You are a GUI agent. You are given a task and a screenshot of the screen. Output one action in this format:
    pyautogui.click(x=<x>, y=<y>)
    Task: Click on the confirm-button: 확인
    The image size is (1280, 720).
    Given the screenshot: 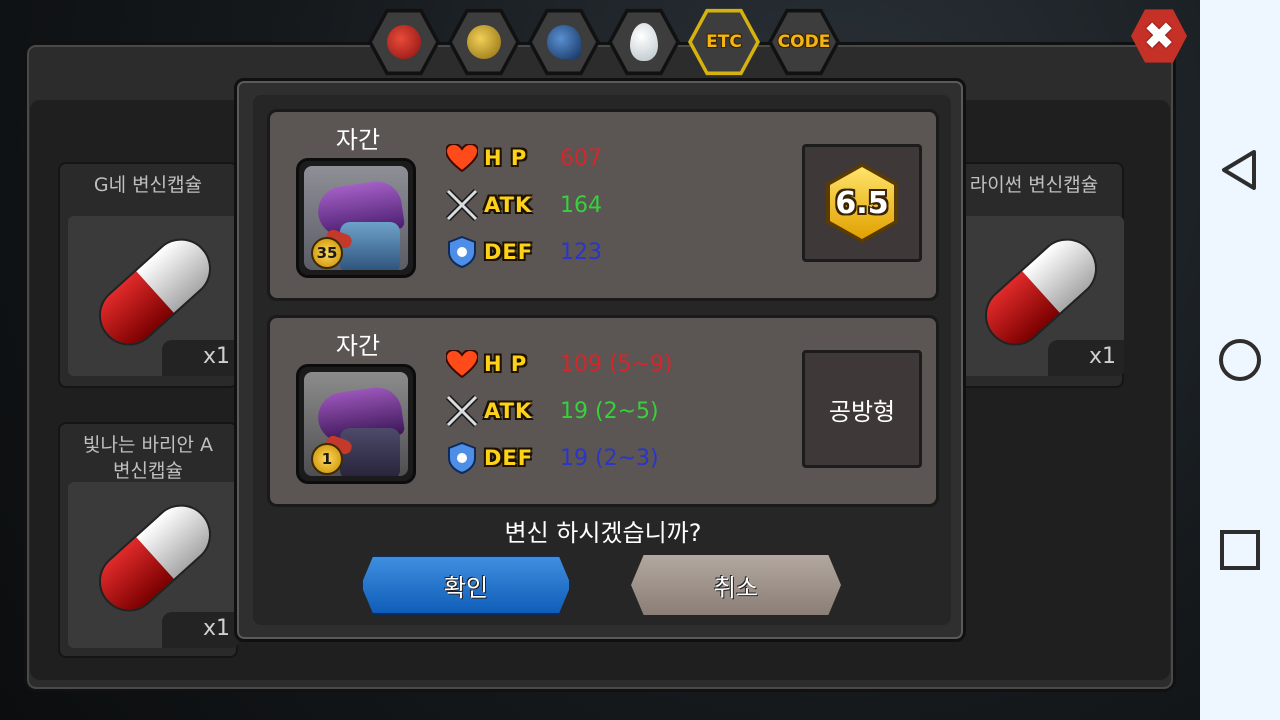 What is the action you would take?
    pyautogui.click(x=466, y=585)
    